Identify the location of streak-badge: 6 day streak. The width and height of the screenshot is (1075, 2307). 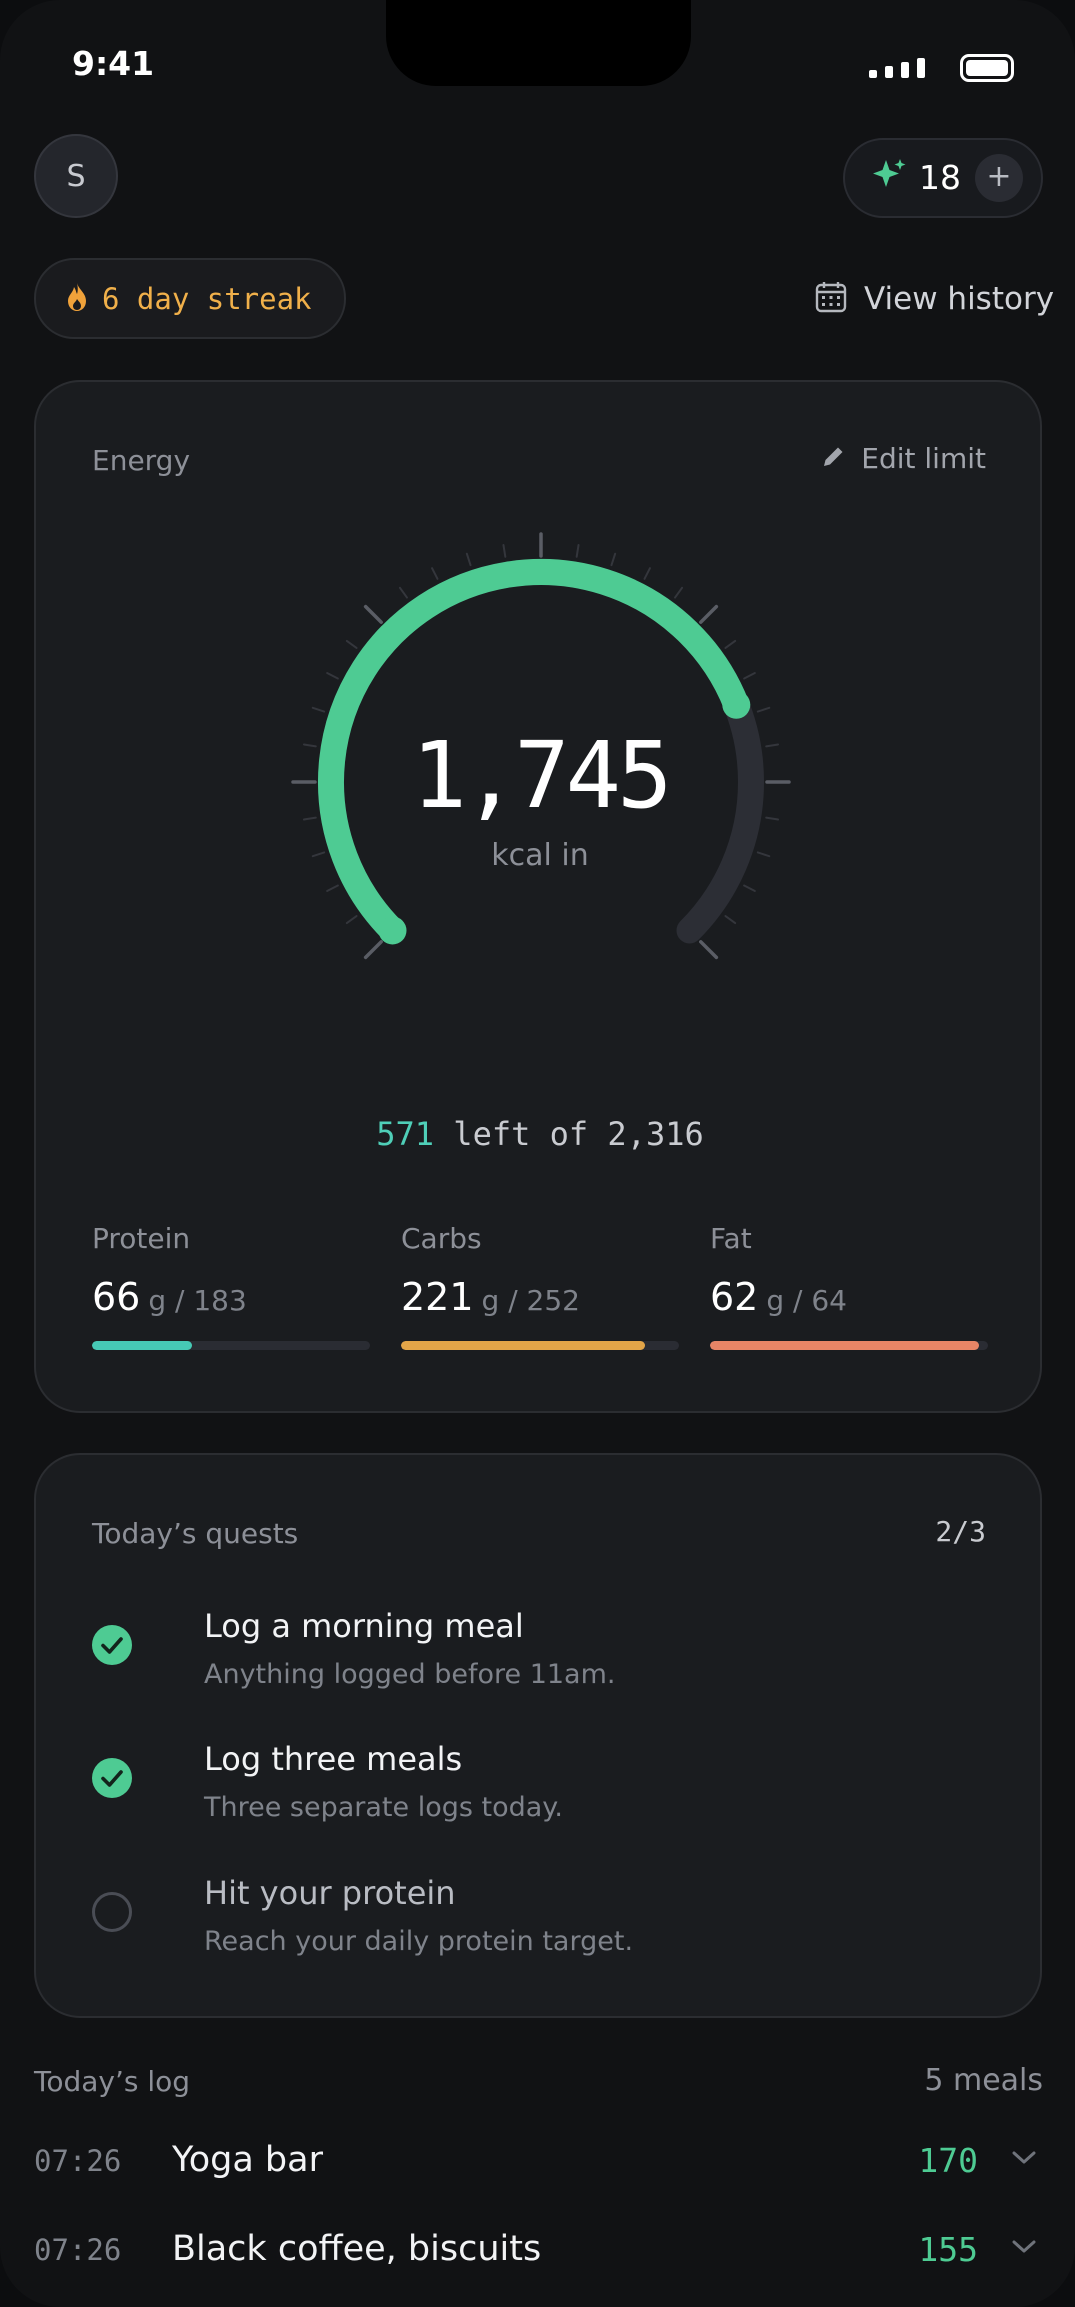
(190, 298).